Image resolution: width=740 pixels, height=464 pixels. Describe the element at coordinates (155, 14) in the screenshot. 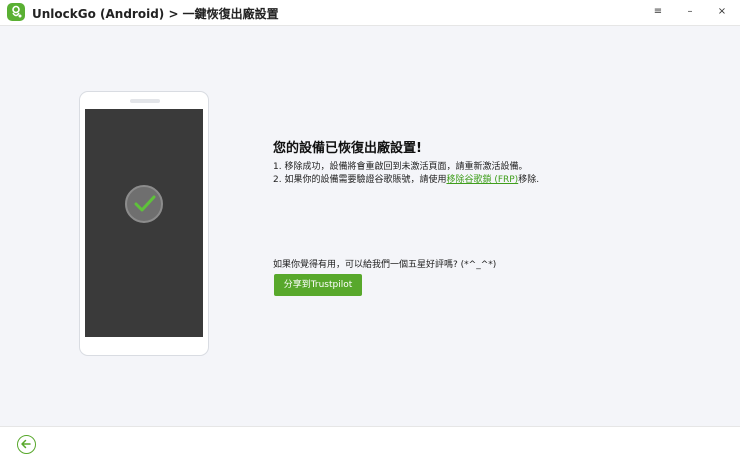

I see `app-title: UnlockGo (Android) > 一鍵恢復出廠設置` at that location.